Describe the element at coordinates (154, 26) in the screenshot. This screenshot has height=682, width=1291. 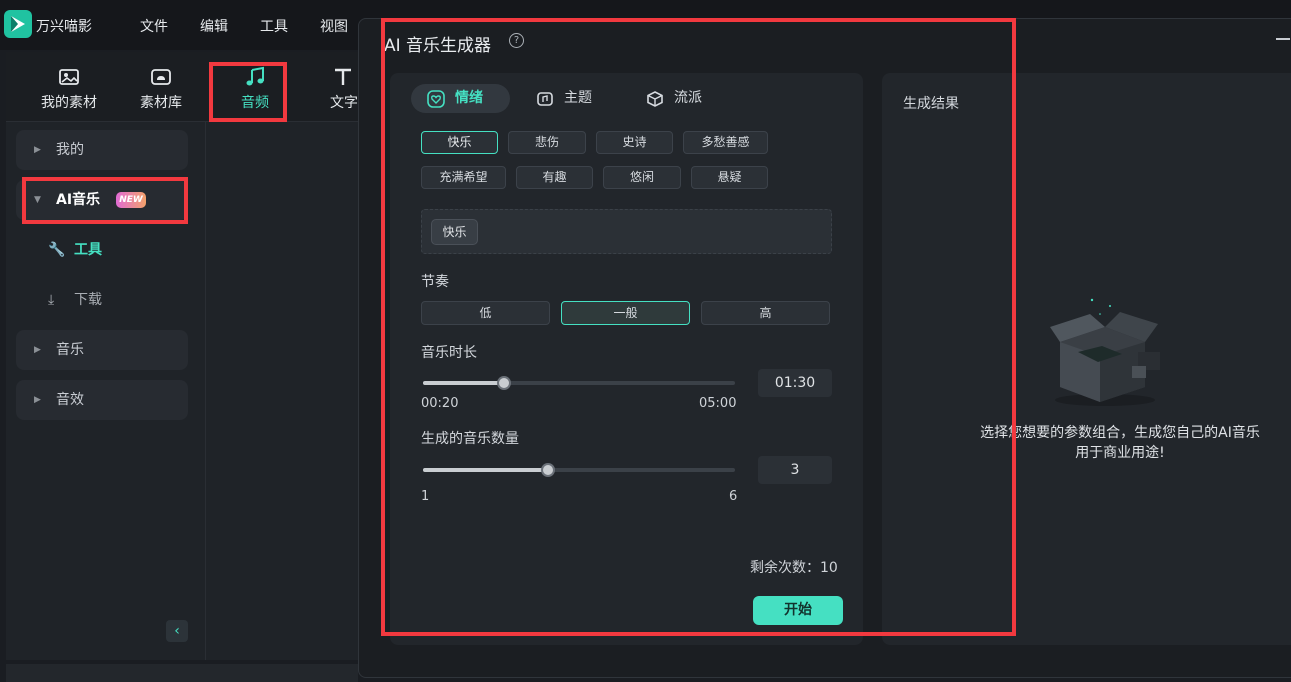
I see `menu-file: 文件` at that location.